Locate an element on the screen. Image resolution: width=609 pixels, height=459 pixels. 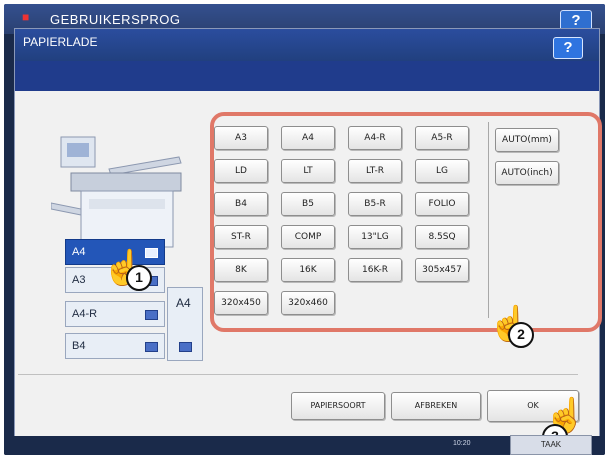
panel-divider is located at coordinates (488, 220).